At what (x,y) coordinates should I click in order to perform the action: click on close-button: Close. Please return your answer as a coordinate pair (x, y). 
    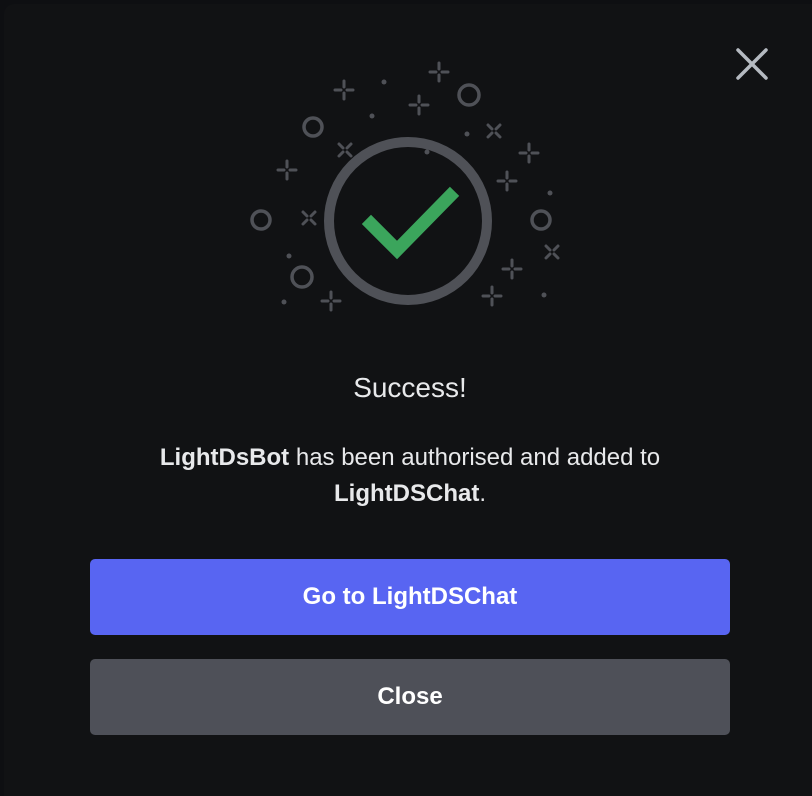
    Looking at the image, I should click on (410, 697).